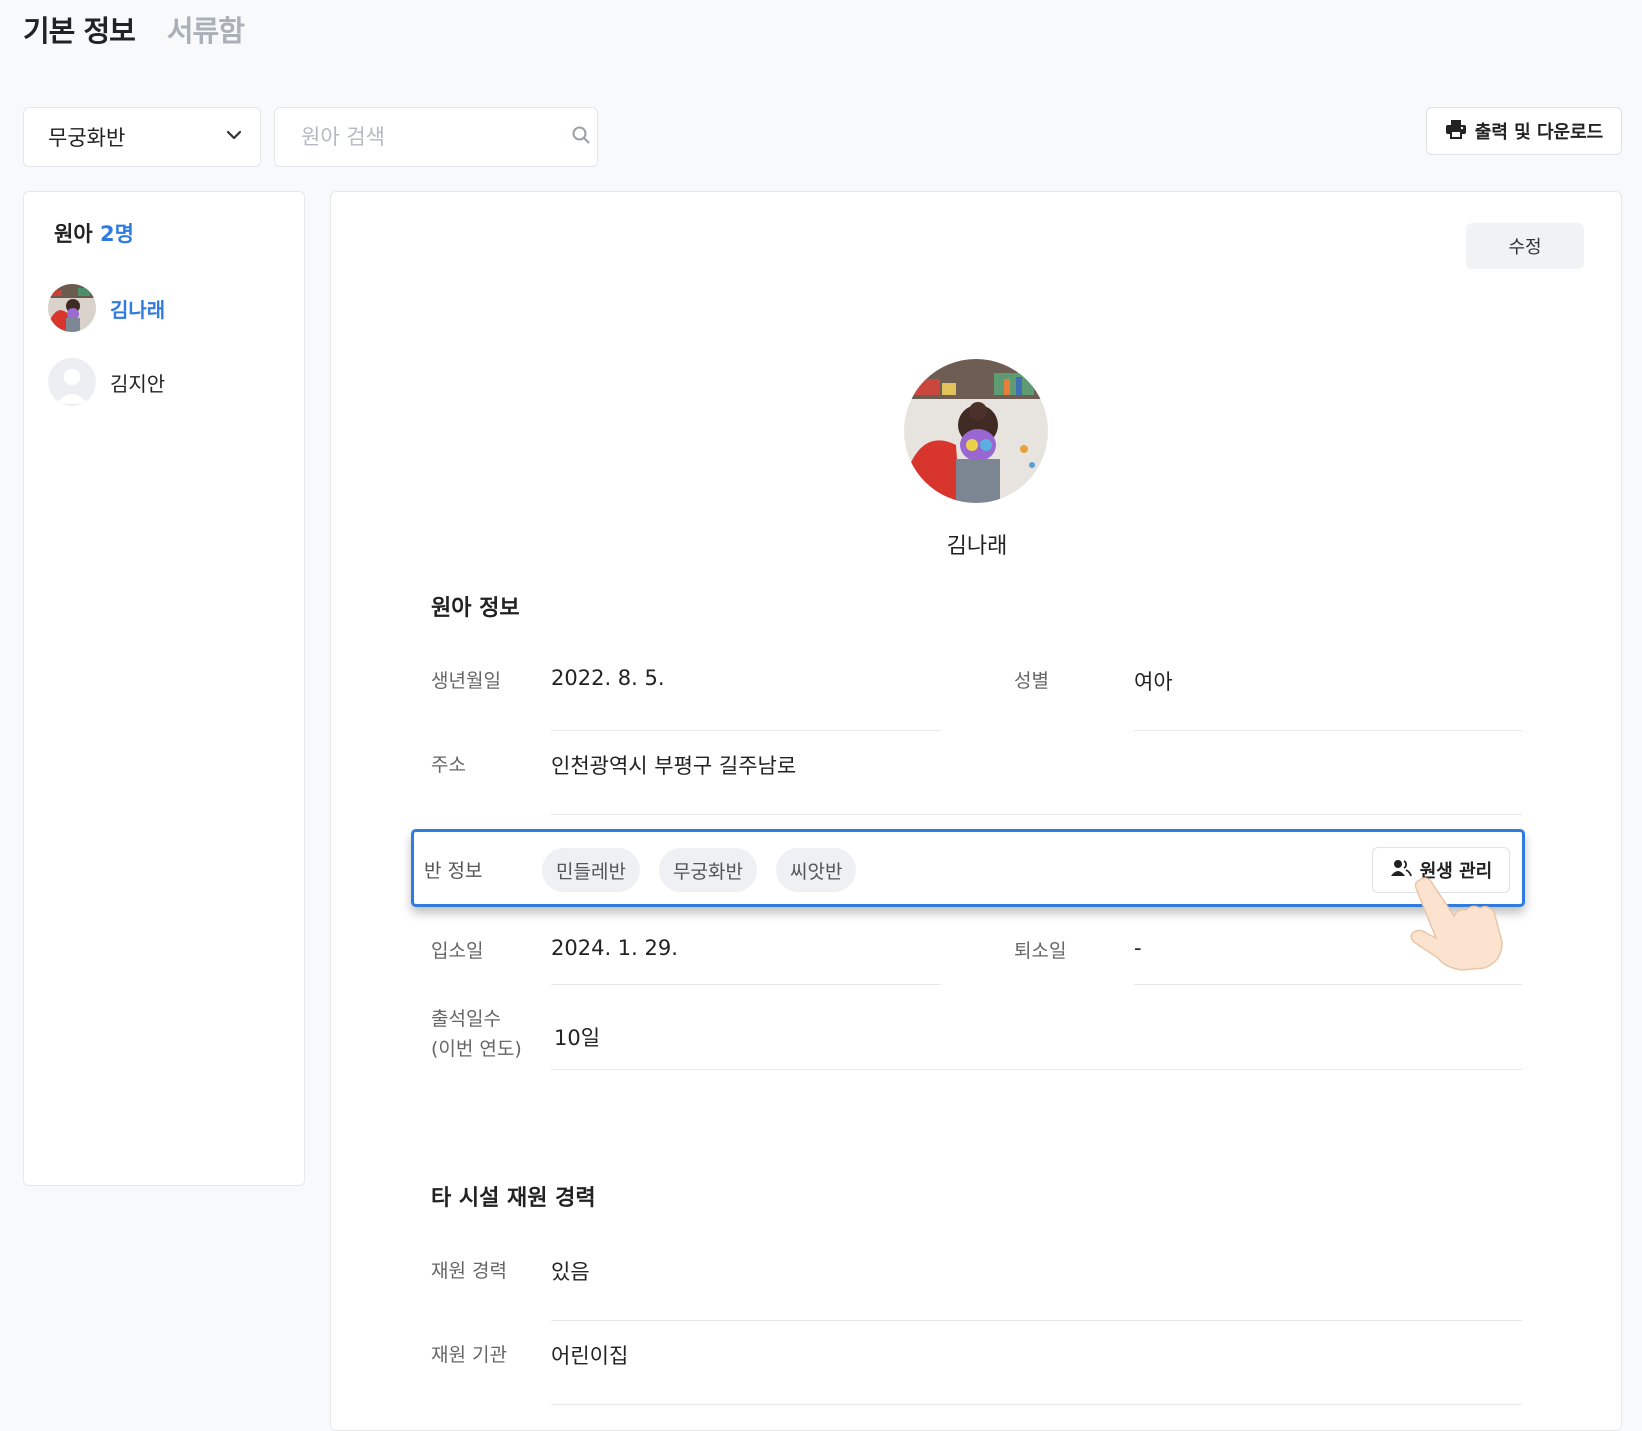  I want to click on birth-label: 생년월일, so click(466, 681).